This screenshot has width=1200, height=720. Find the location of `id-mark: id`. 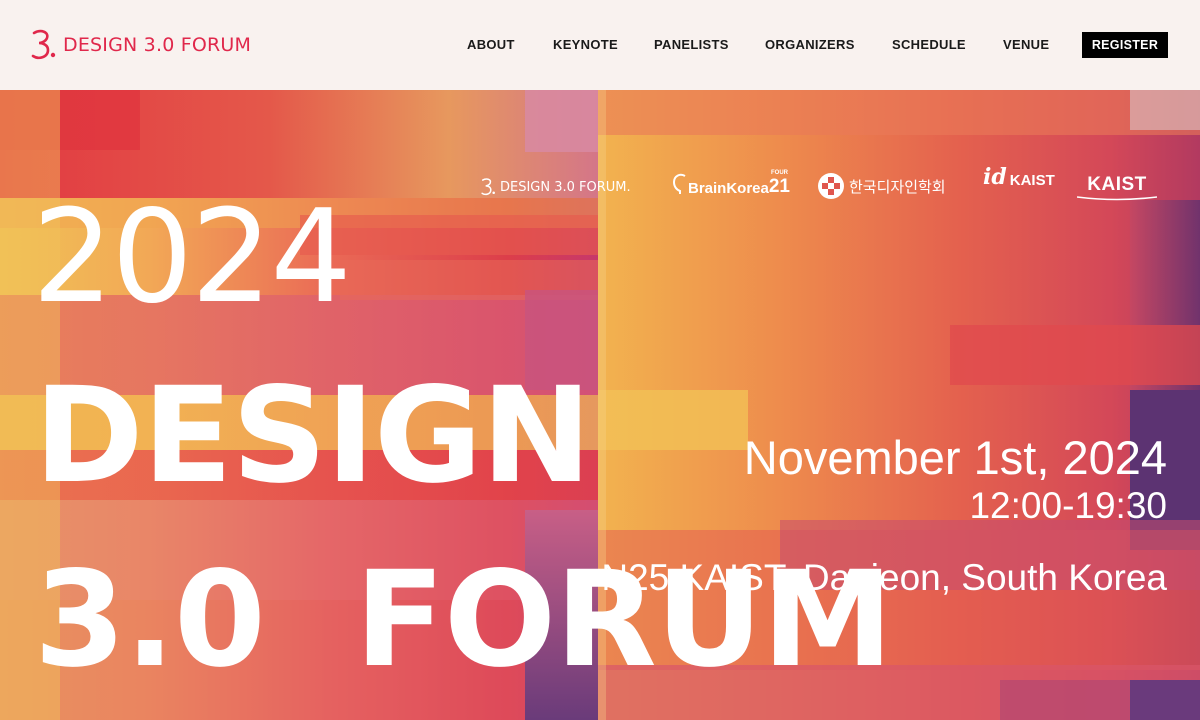

id-mark: id is located at coordinates (995, 177).